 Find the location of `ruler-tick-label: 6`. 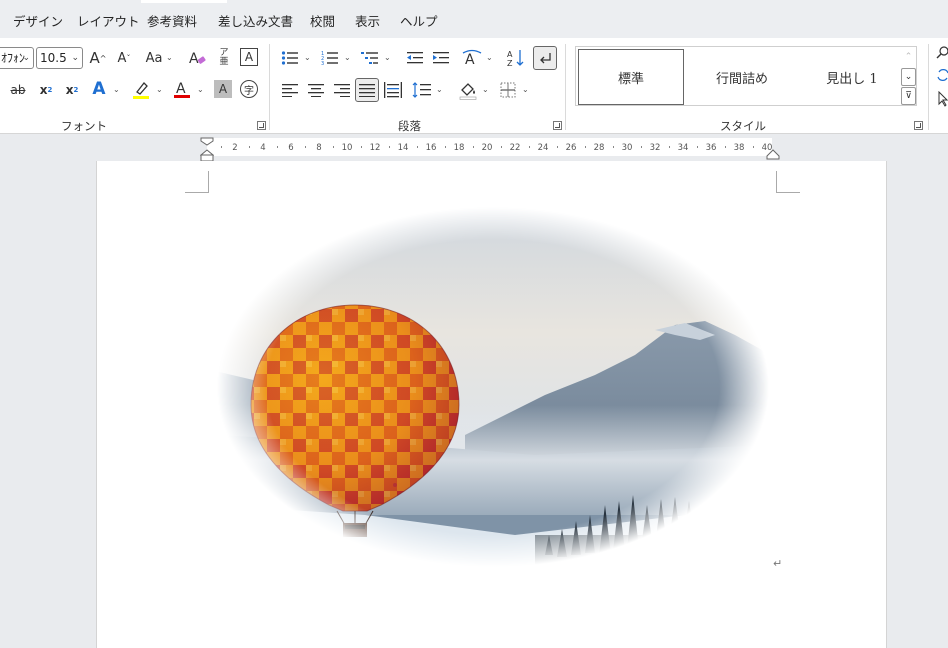

ruler-tick-label: 6 is located at coordinates (291, 148).